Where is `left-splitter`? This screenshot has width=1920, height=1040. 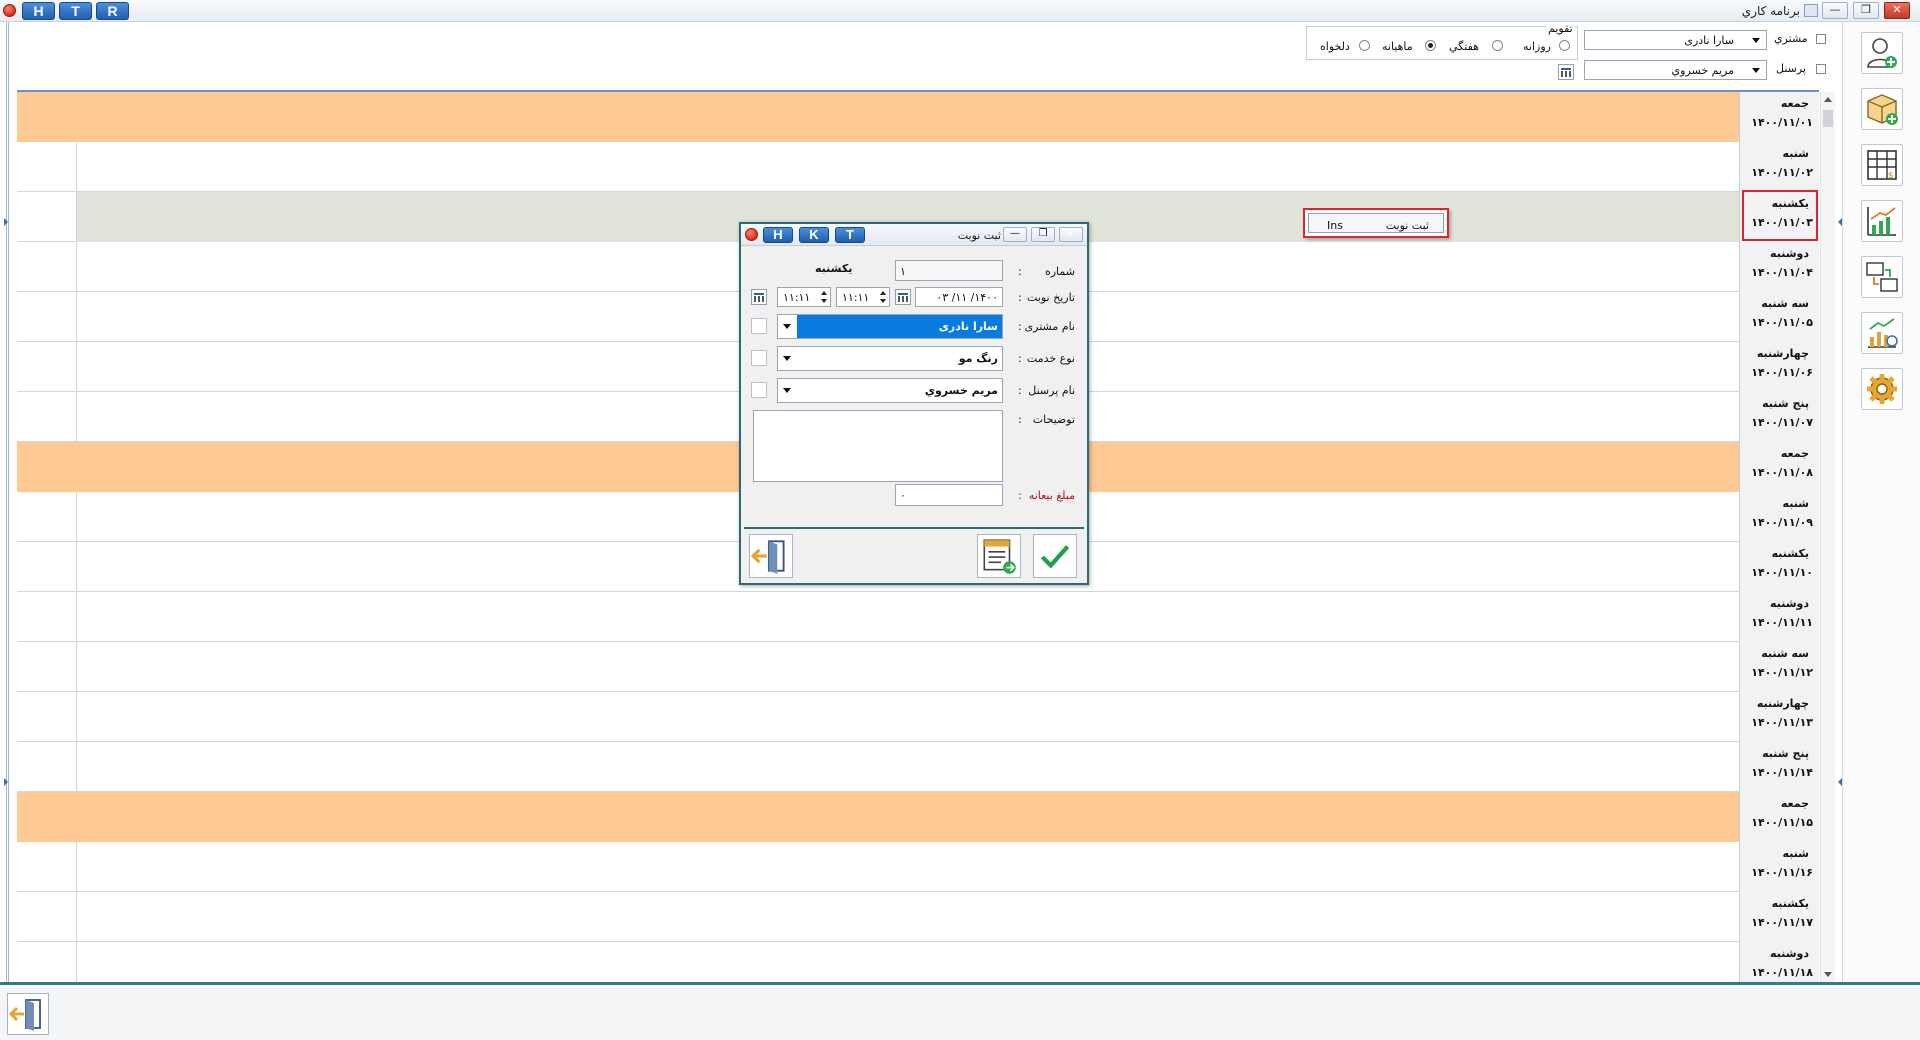 left-splitter is located at coordinates (7, 502).